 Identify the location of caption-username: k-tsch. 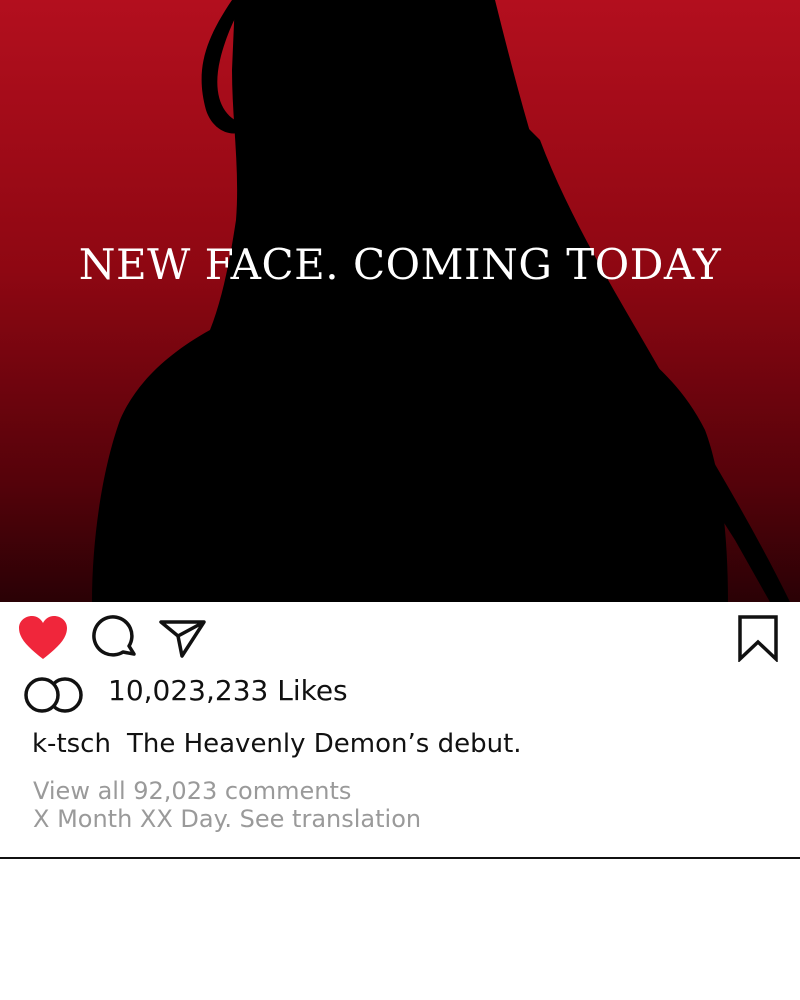
(71, 744).